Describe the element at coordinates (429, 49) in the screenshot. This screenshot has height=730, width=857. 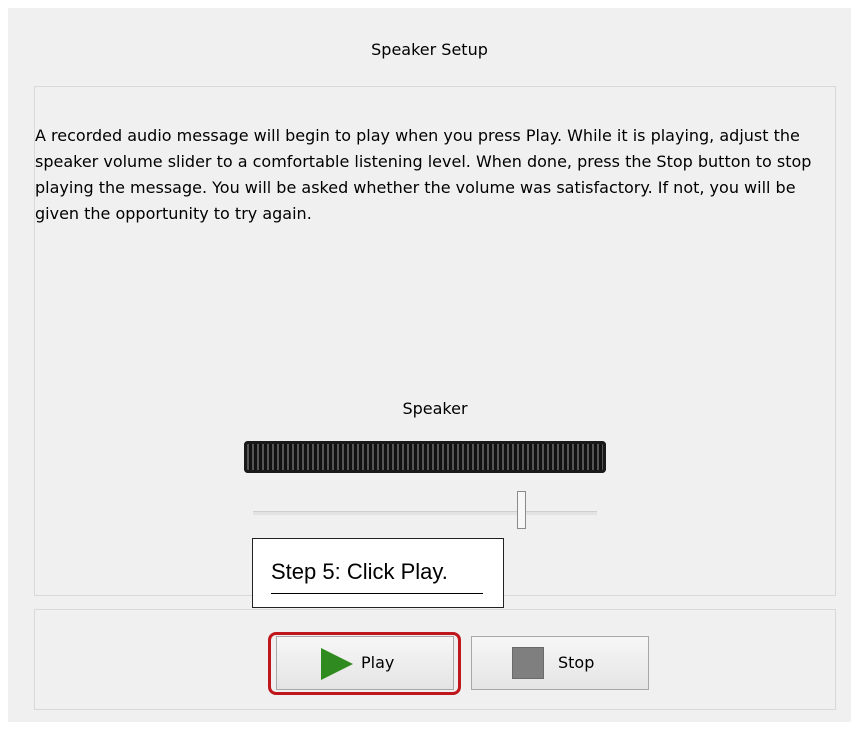
I see `dialog-title: Speaker Setup` at that location.